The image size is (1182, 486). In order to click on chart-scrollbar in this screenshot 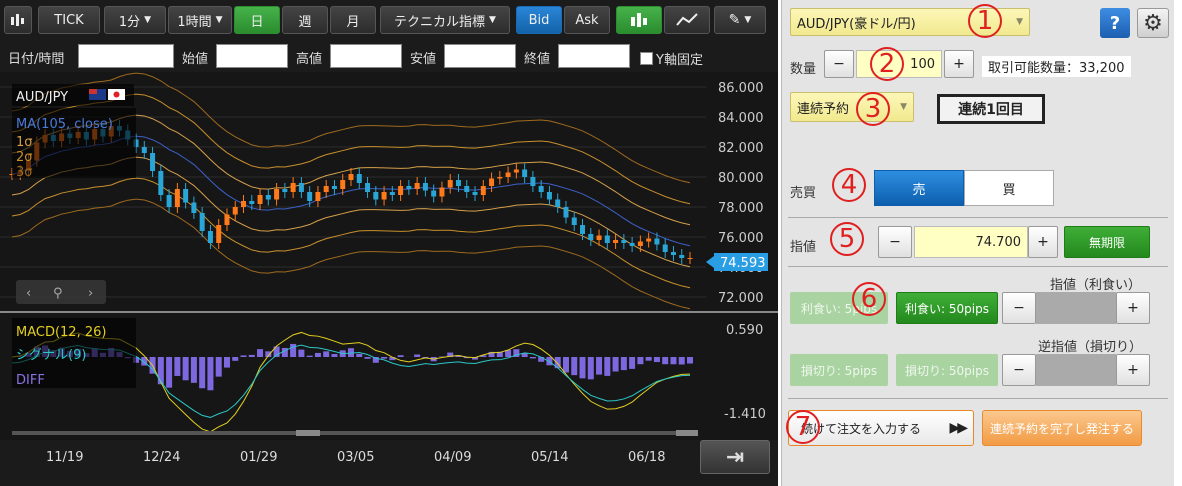, I will do `click(355, 433)`.